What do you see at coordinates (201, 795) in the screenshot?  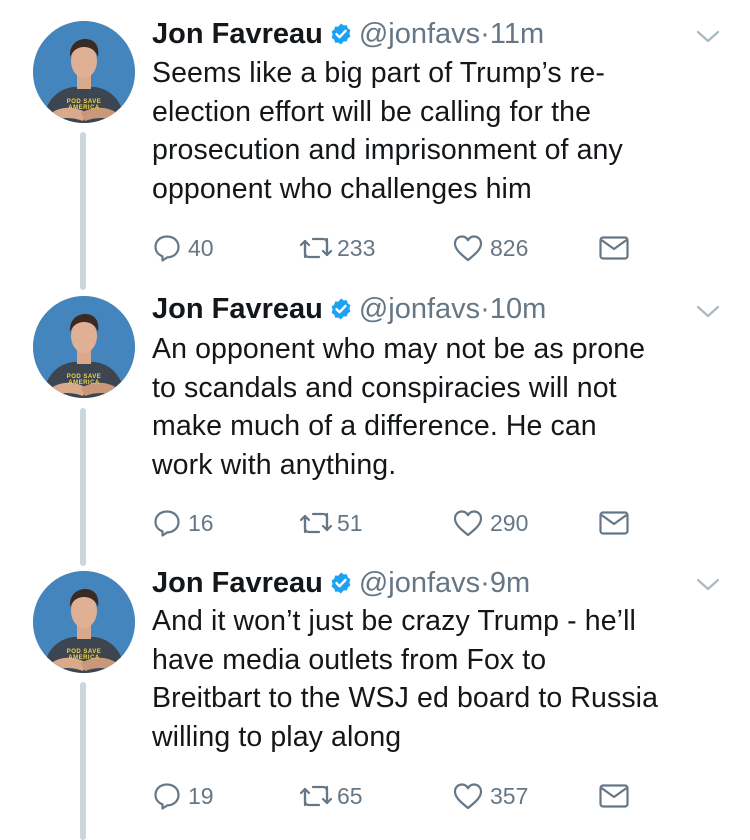 I see `reply-count: 19` at bounding box center [201, 795].